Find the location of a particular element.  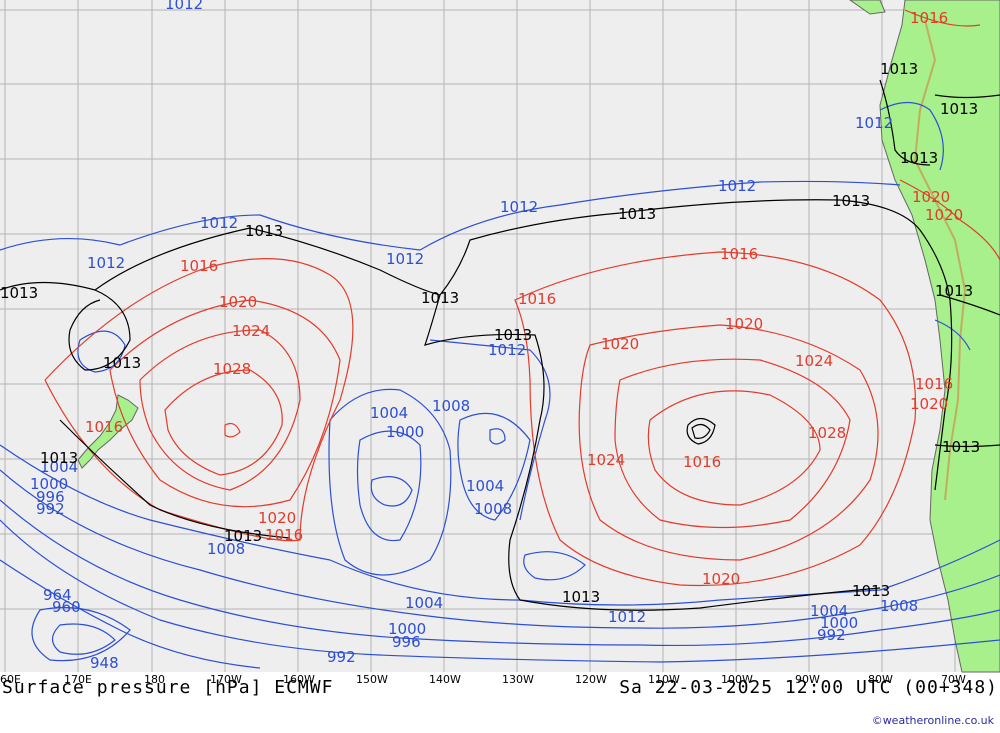

map-title: Surface pressure [hPa] ECMWF is located at coordinates (168, 687).